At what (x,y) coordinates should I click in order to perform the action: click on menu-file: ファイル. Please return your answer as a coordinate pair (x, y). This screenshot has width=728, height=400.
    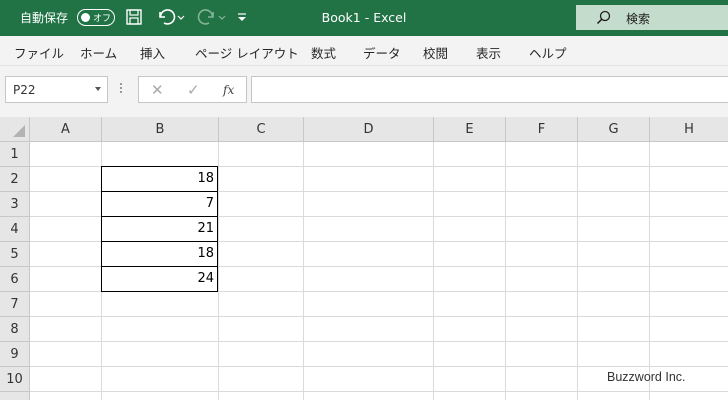
    Looking at the image, I should click on (39, 52).